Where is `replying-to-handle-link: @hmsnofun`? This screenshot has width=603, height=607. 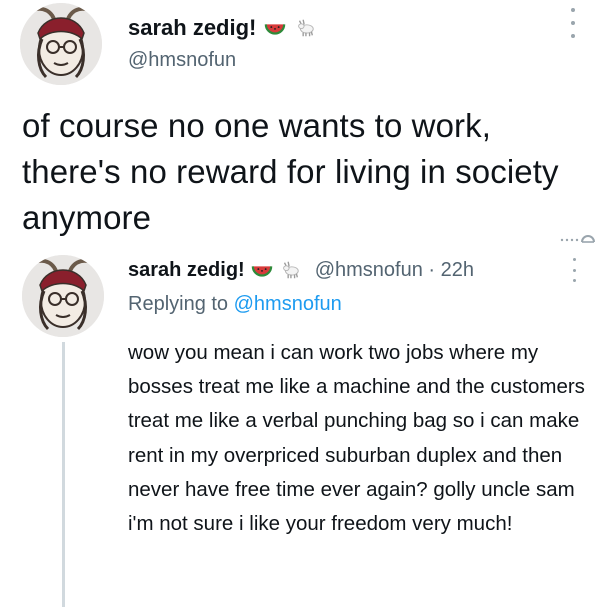
replying-to-handle-link: @hmsnofun is located at coordinates (288, 304).